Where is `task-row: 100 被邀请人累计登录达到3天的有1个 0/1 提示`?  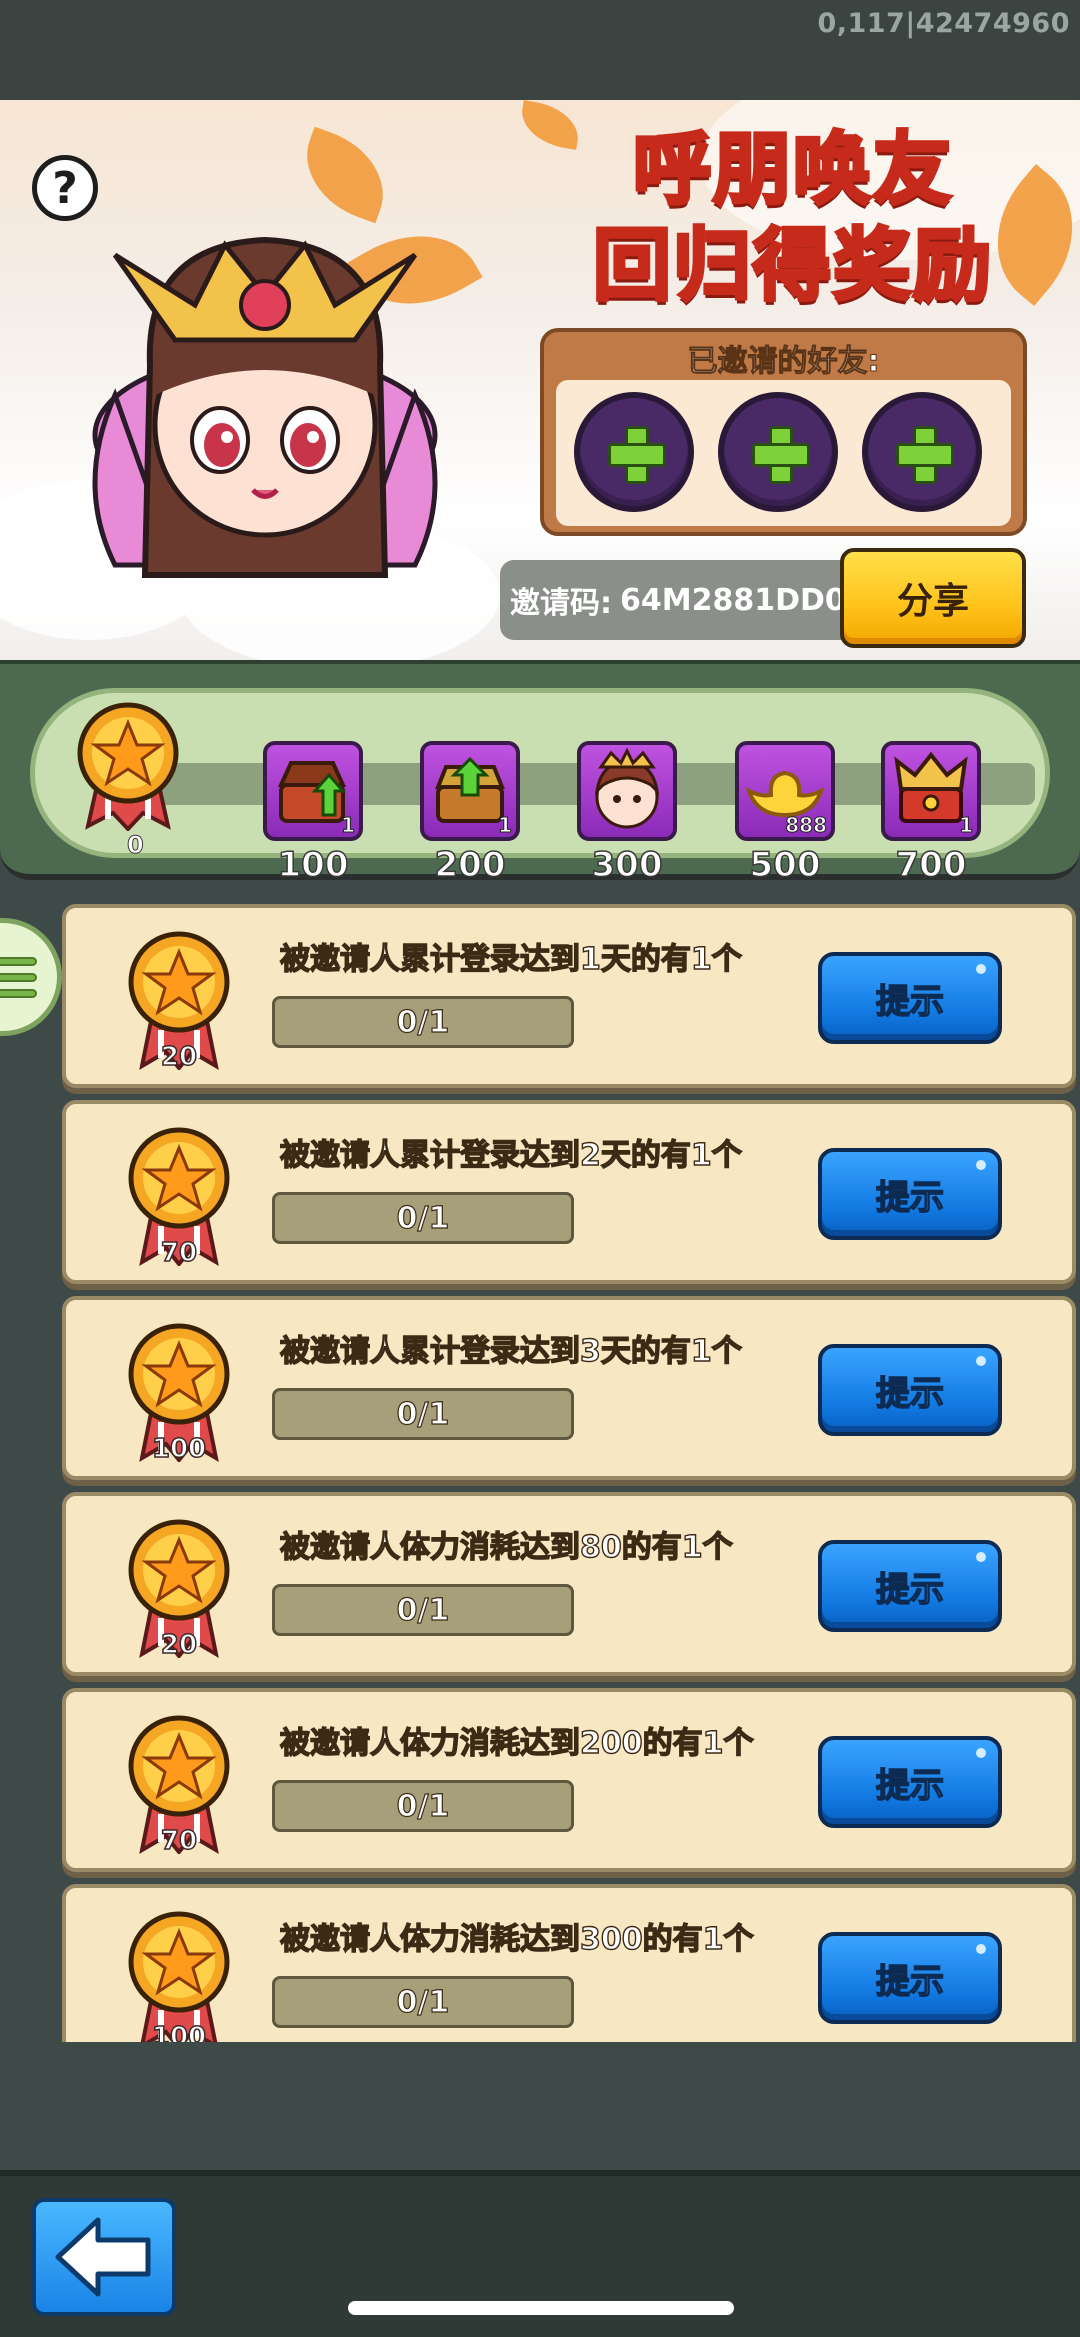
task-row: 100 被邀请人累计登录达到3天的有1个 0/1 提示 is located at coordinates (569, 1388).